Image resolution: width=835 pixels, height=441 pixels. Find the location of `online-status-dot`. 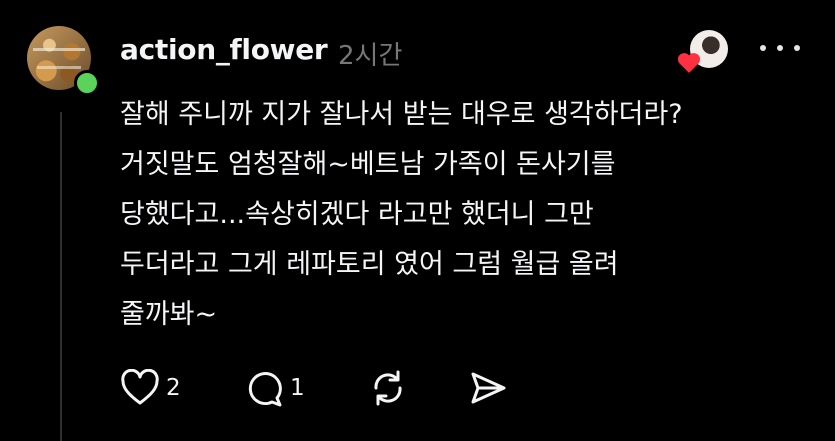

online-status-dot is located at coordinates (87, 83).